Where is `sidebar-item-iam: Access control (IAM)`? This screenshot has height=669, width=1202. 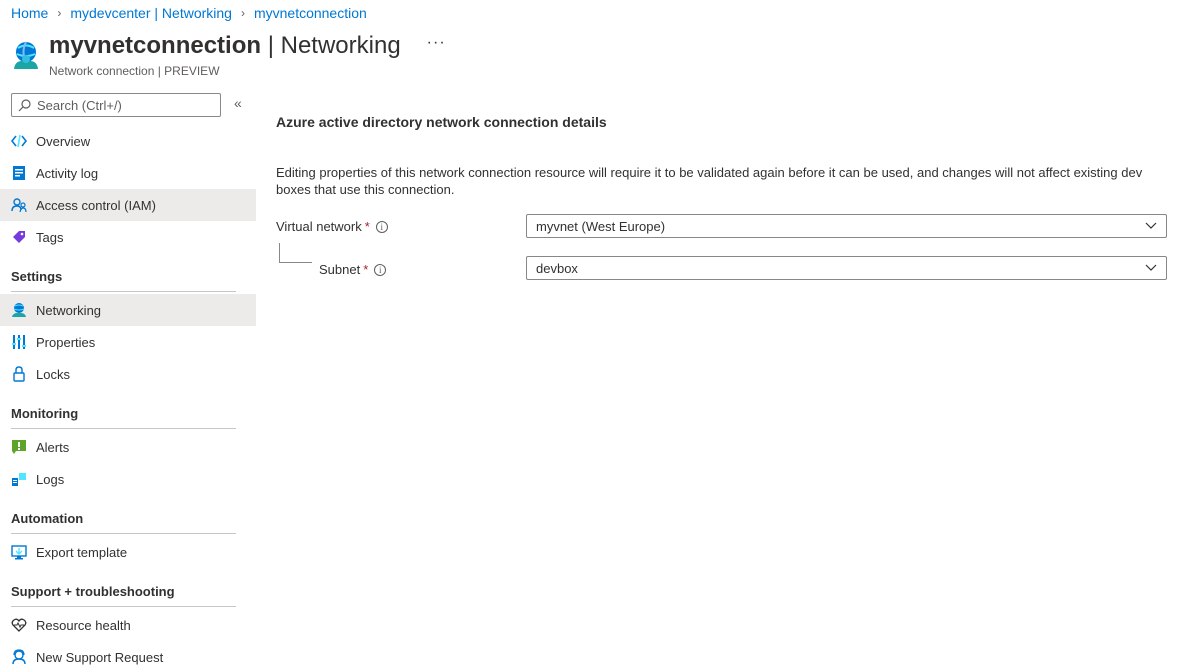
sidebar-item-iam: Access control (IAM) is located at coordinates (128, 205).